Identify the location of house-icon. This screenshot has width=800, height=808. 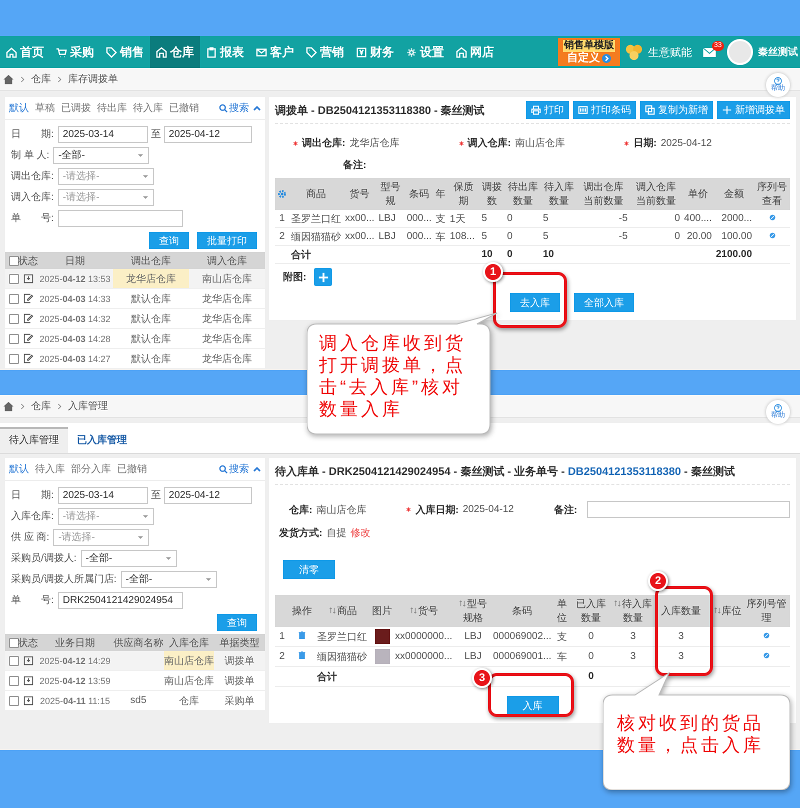
(461, 52).